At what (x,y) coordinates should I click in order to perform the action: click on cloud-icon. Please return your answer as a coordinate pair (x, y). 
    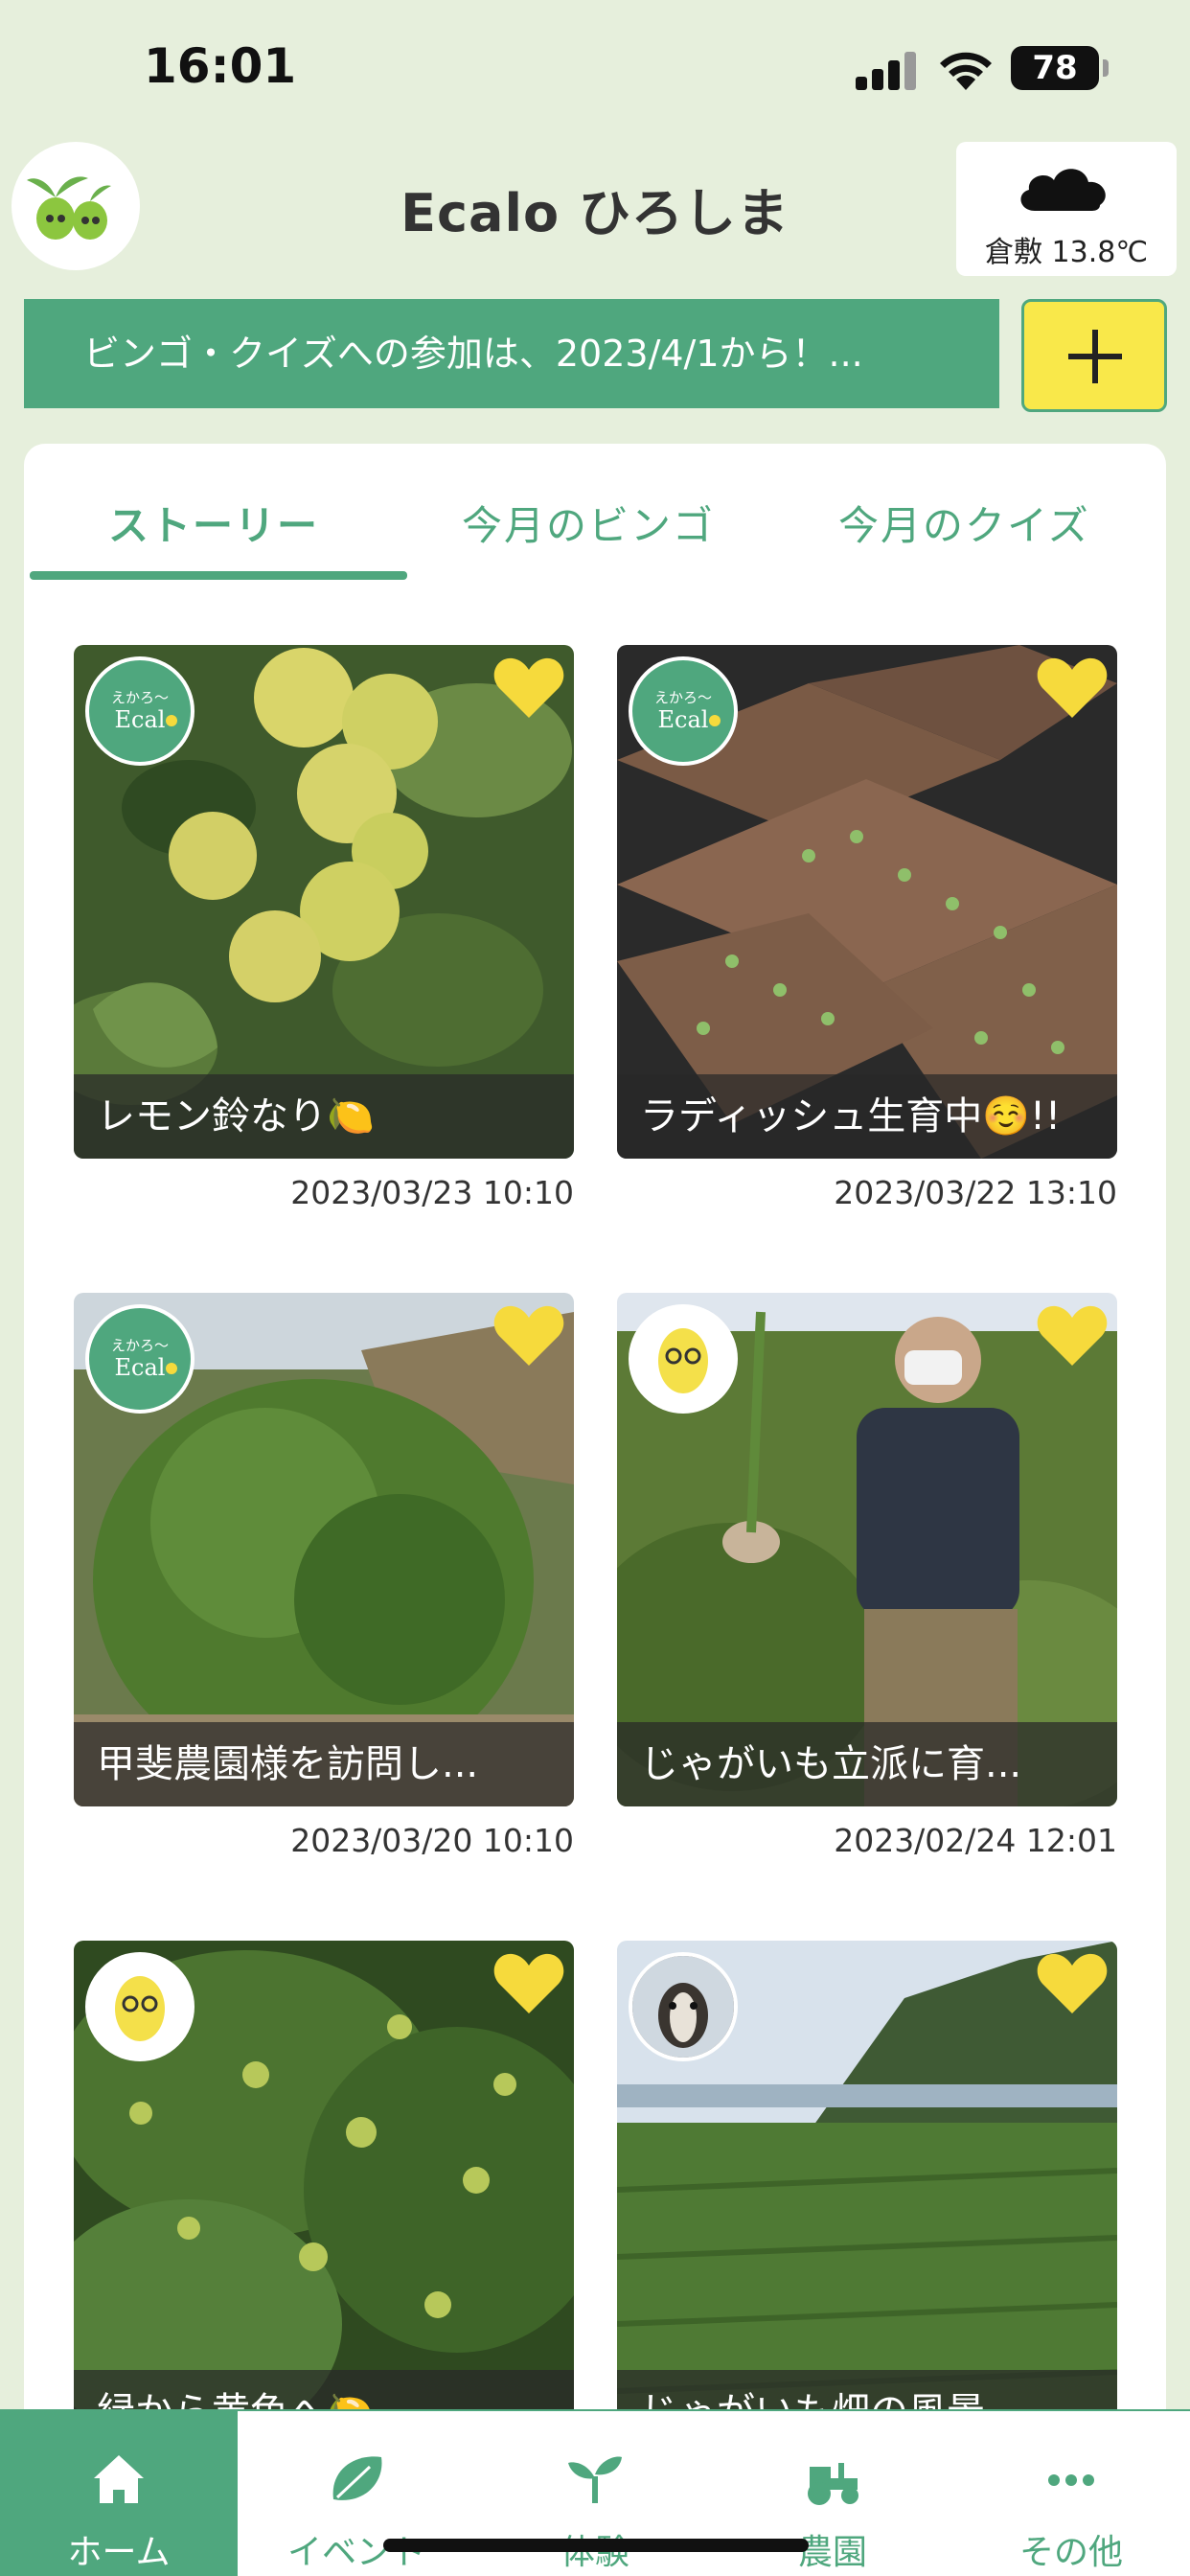
    Looking at the image, I should click on (1063, 190).